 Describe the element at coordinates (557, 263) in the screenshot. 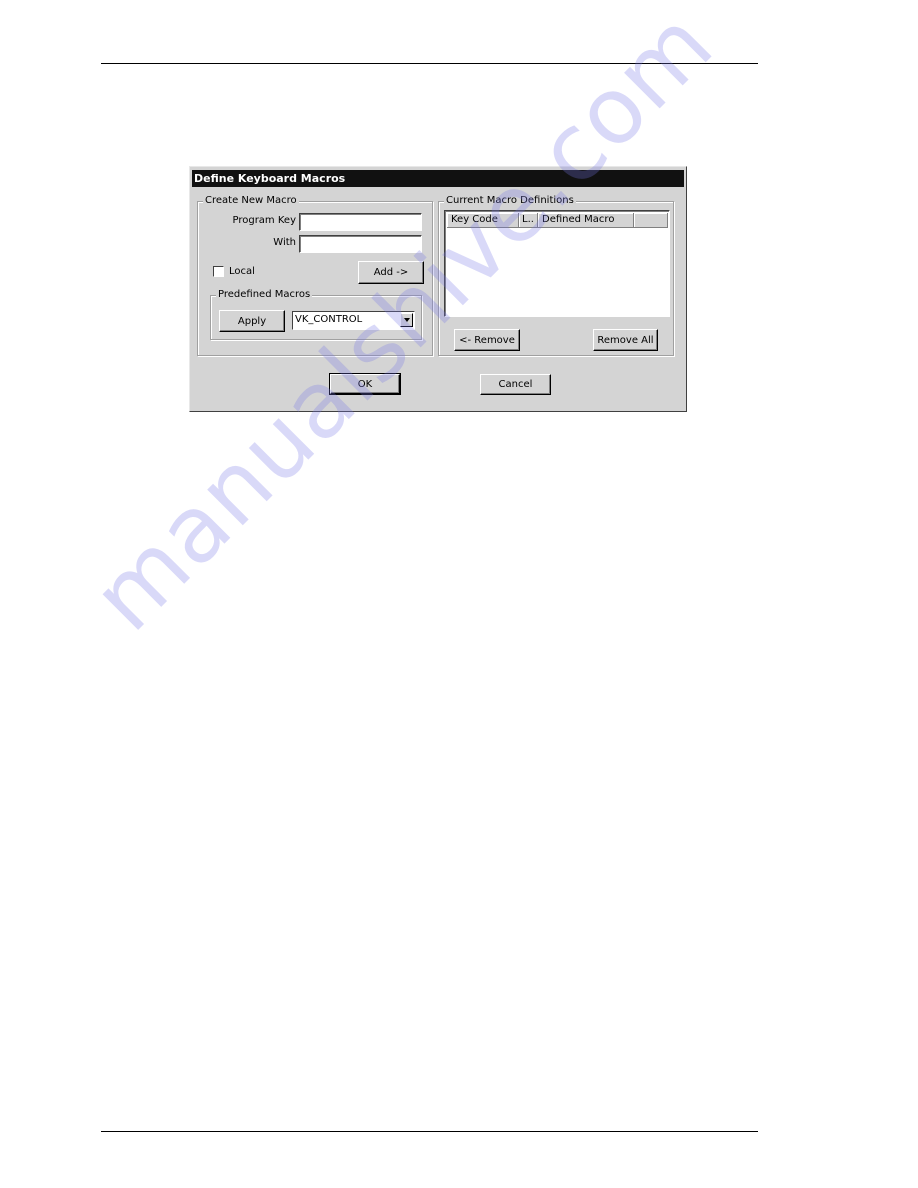

I see `macro-definitions-list: Key Code L.. Defined Macro` at that location.